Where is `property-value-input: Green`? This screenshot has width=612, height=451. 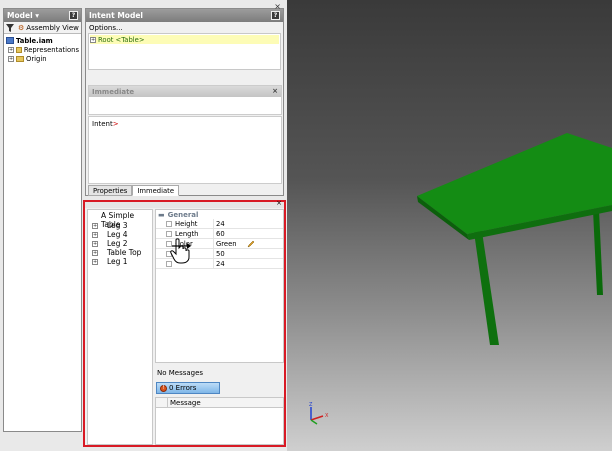
property-value-input: Green is located at coordinates (229, 243).